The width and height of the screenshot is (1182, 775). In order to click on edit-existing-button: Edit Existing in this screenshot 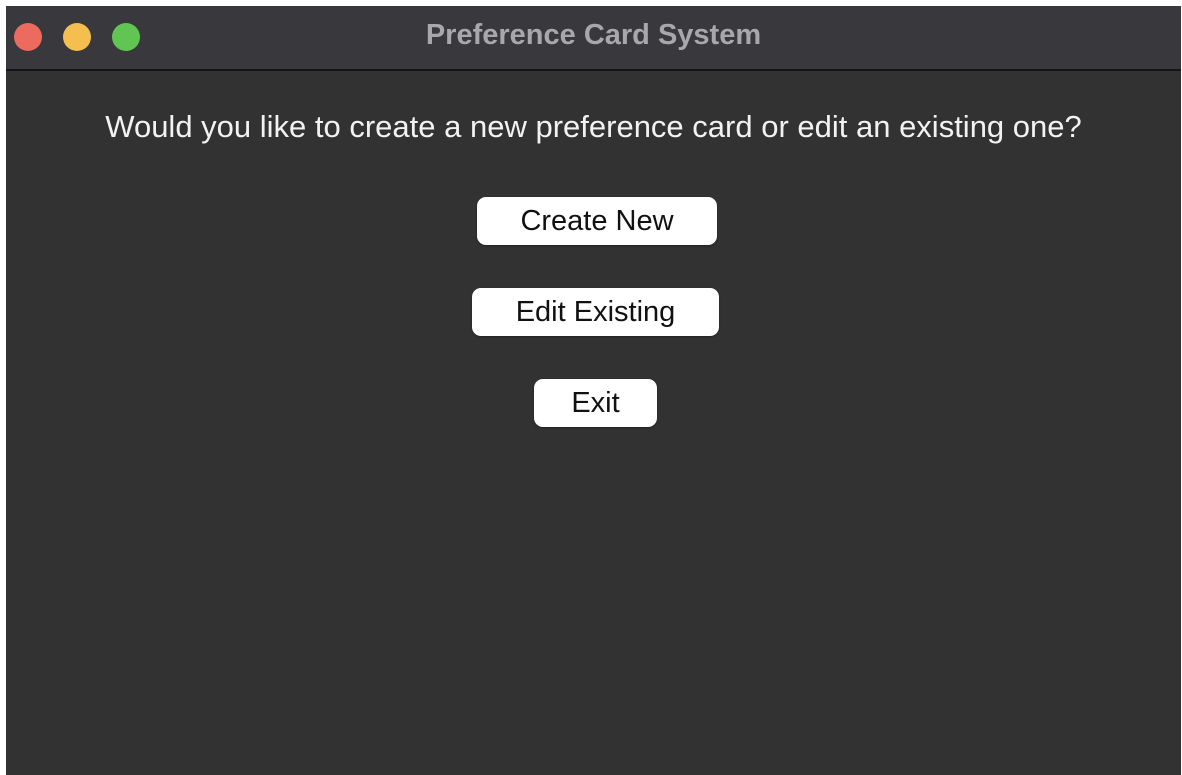, I will do `click(595, 312)`.